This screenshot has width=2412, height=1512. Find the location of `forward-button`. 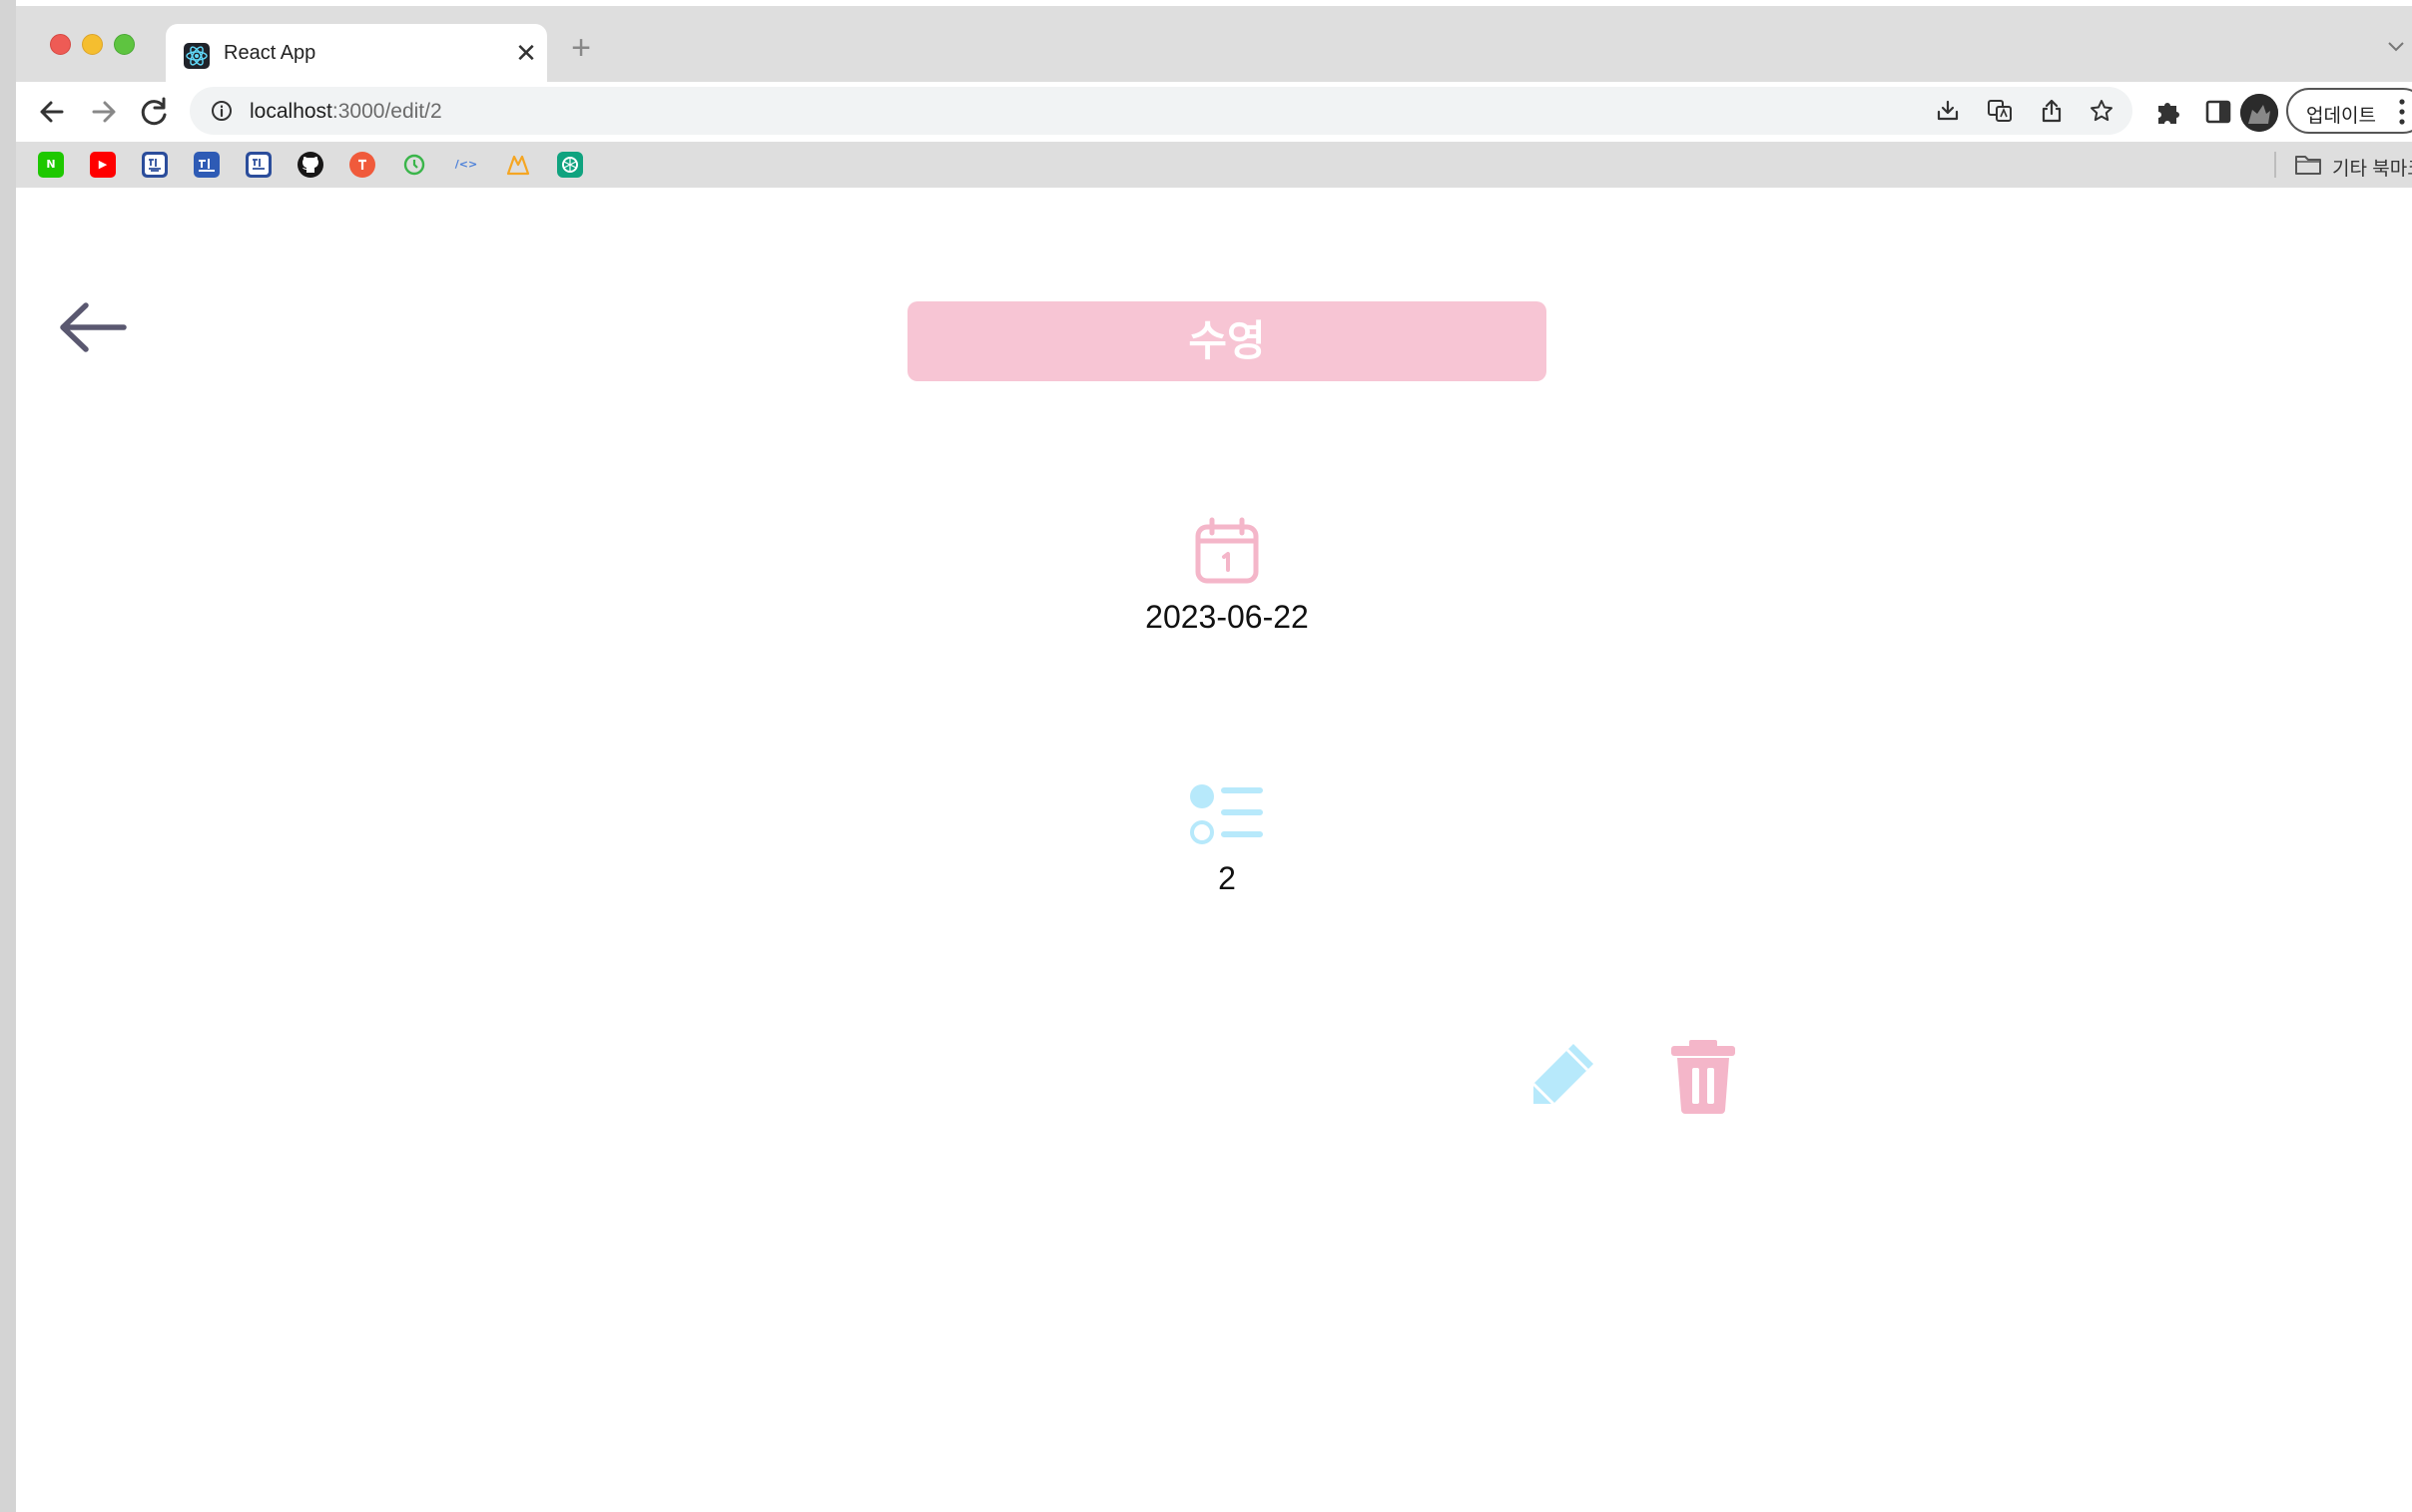

forward-button is located at coordinates (104, 112).